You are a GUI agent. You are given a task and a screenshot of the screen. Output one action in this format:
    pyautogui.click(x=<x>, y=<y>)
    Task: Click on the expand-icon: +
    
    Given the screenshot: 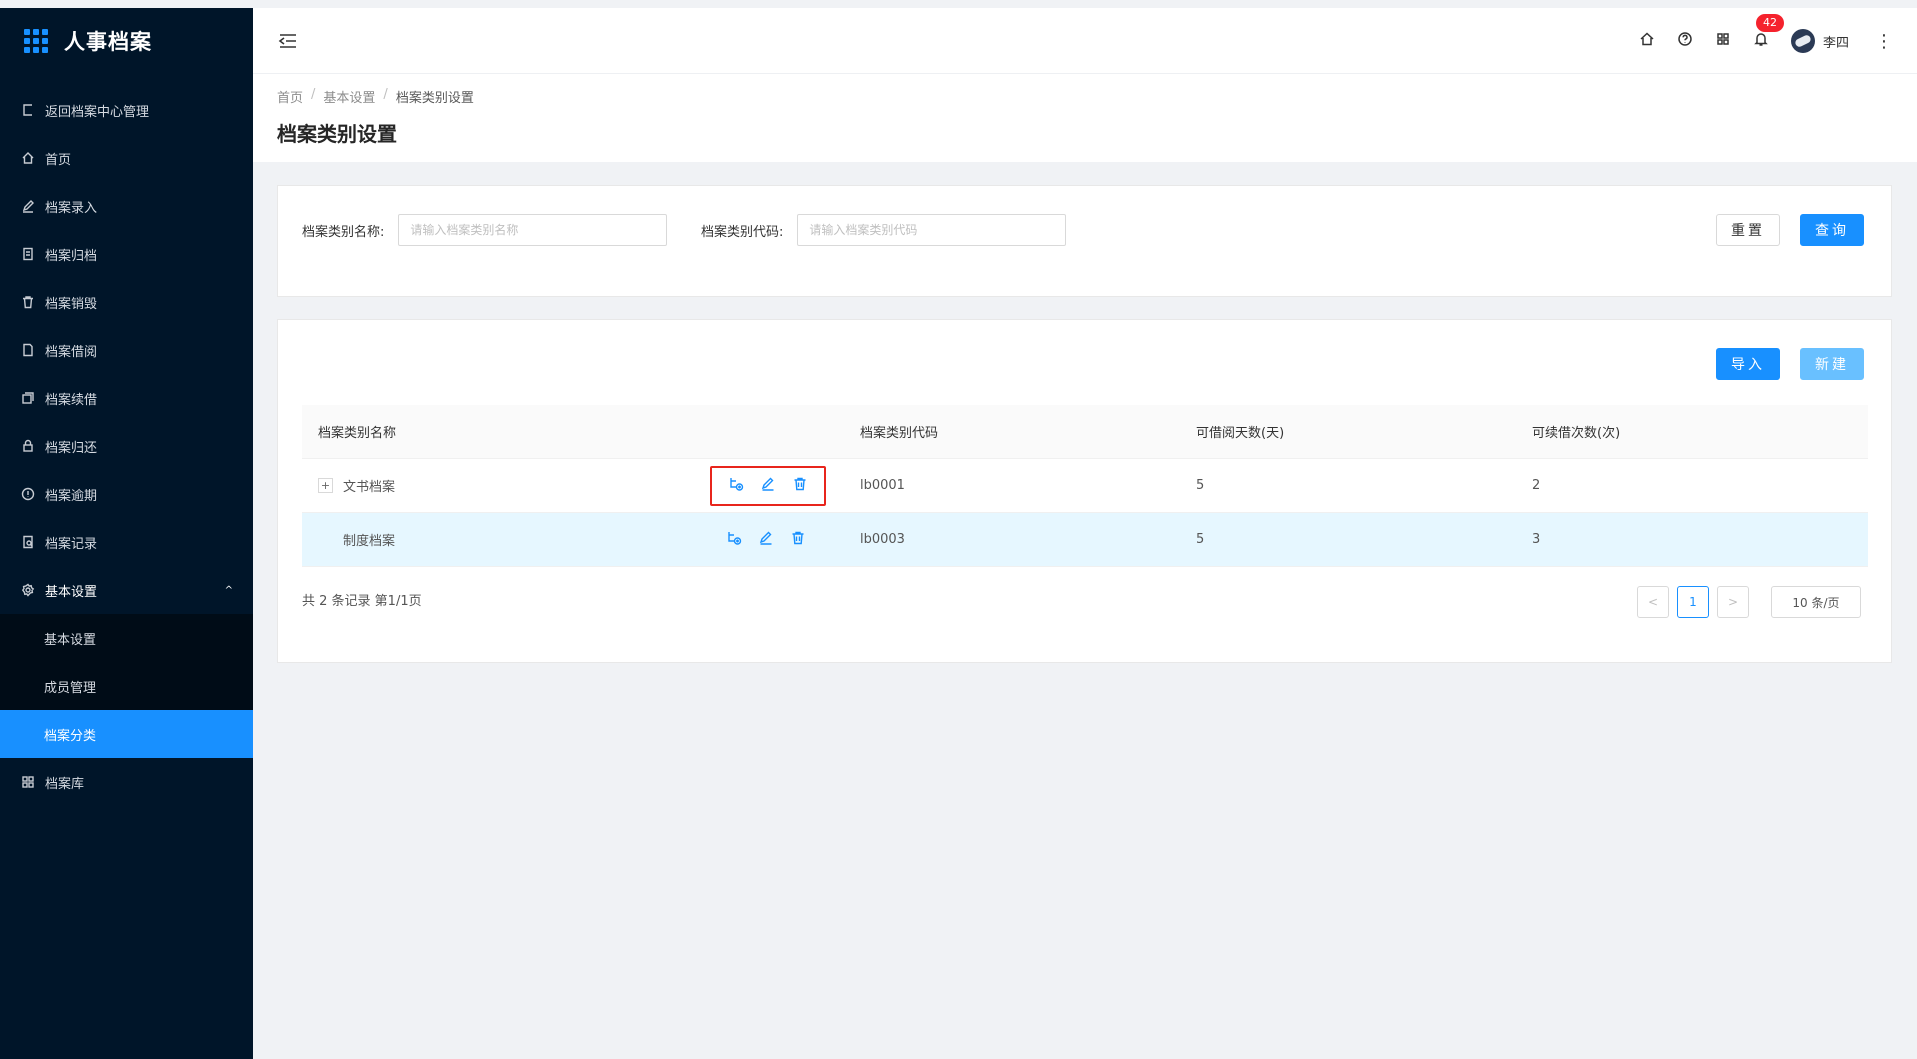 What is the action you would take?
    pyautogui.click(x=325, y=485)
    